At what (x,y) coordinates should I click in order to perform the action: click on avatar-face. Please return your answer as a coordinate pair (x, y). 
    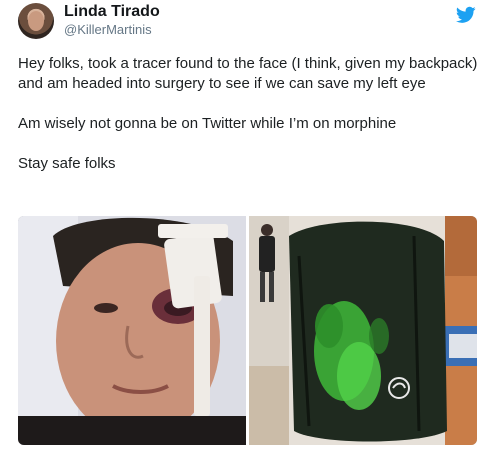
    Looking at the image, I should click on (36, 21).